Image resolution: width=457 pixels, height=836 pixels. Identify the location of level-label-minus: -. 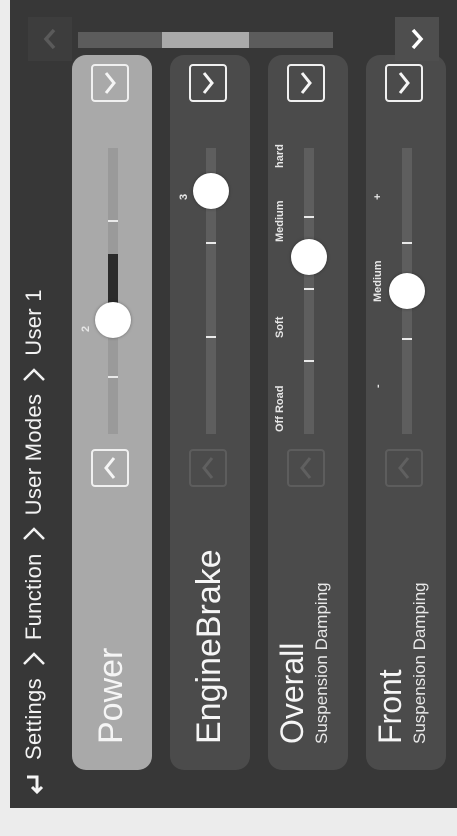
(378, 386).